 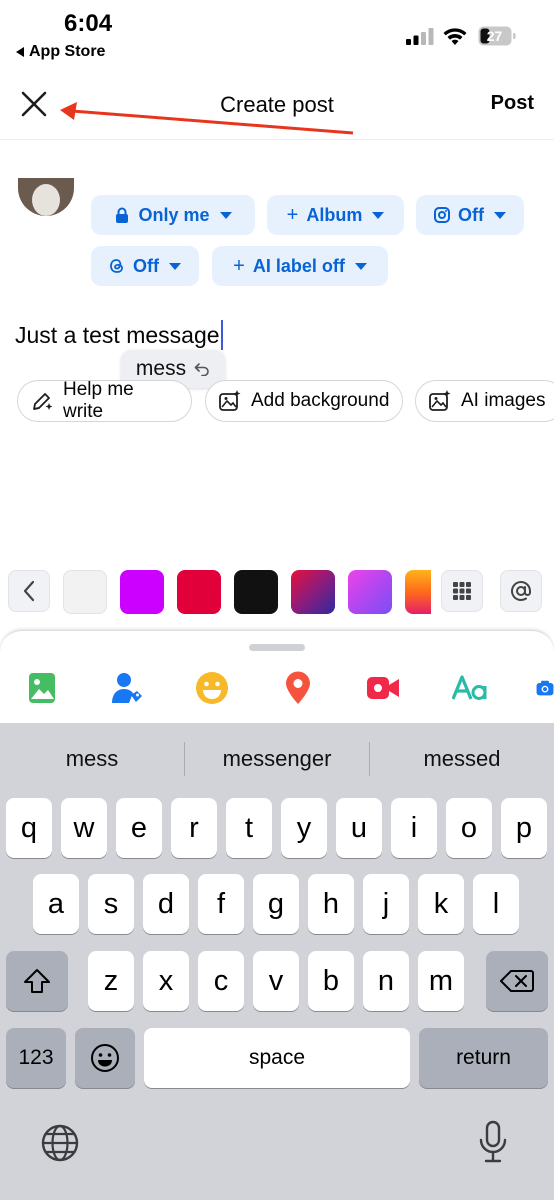 I want to click on status-bar: 6:04 App Store 27, so click(x=277, y=35).